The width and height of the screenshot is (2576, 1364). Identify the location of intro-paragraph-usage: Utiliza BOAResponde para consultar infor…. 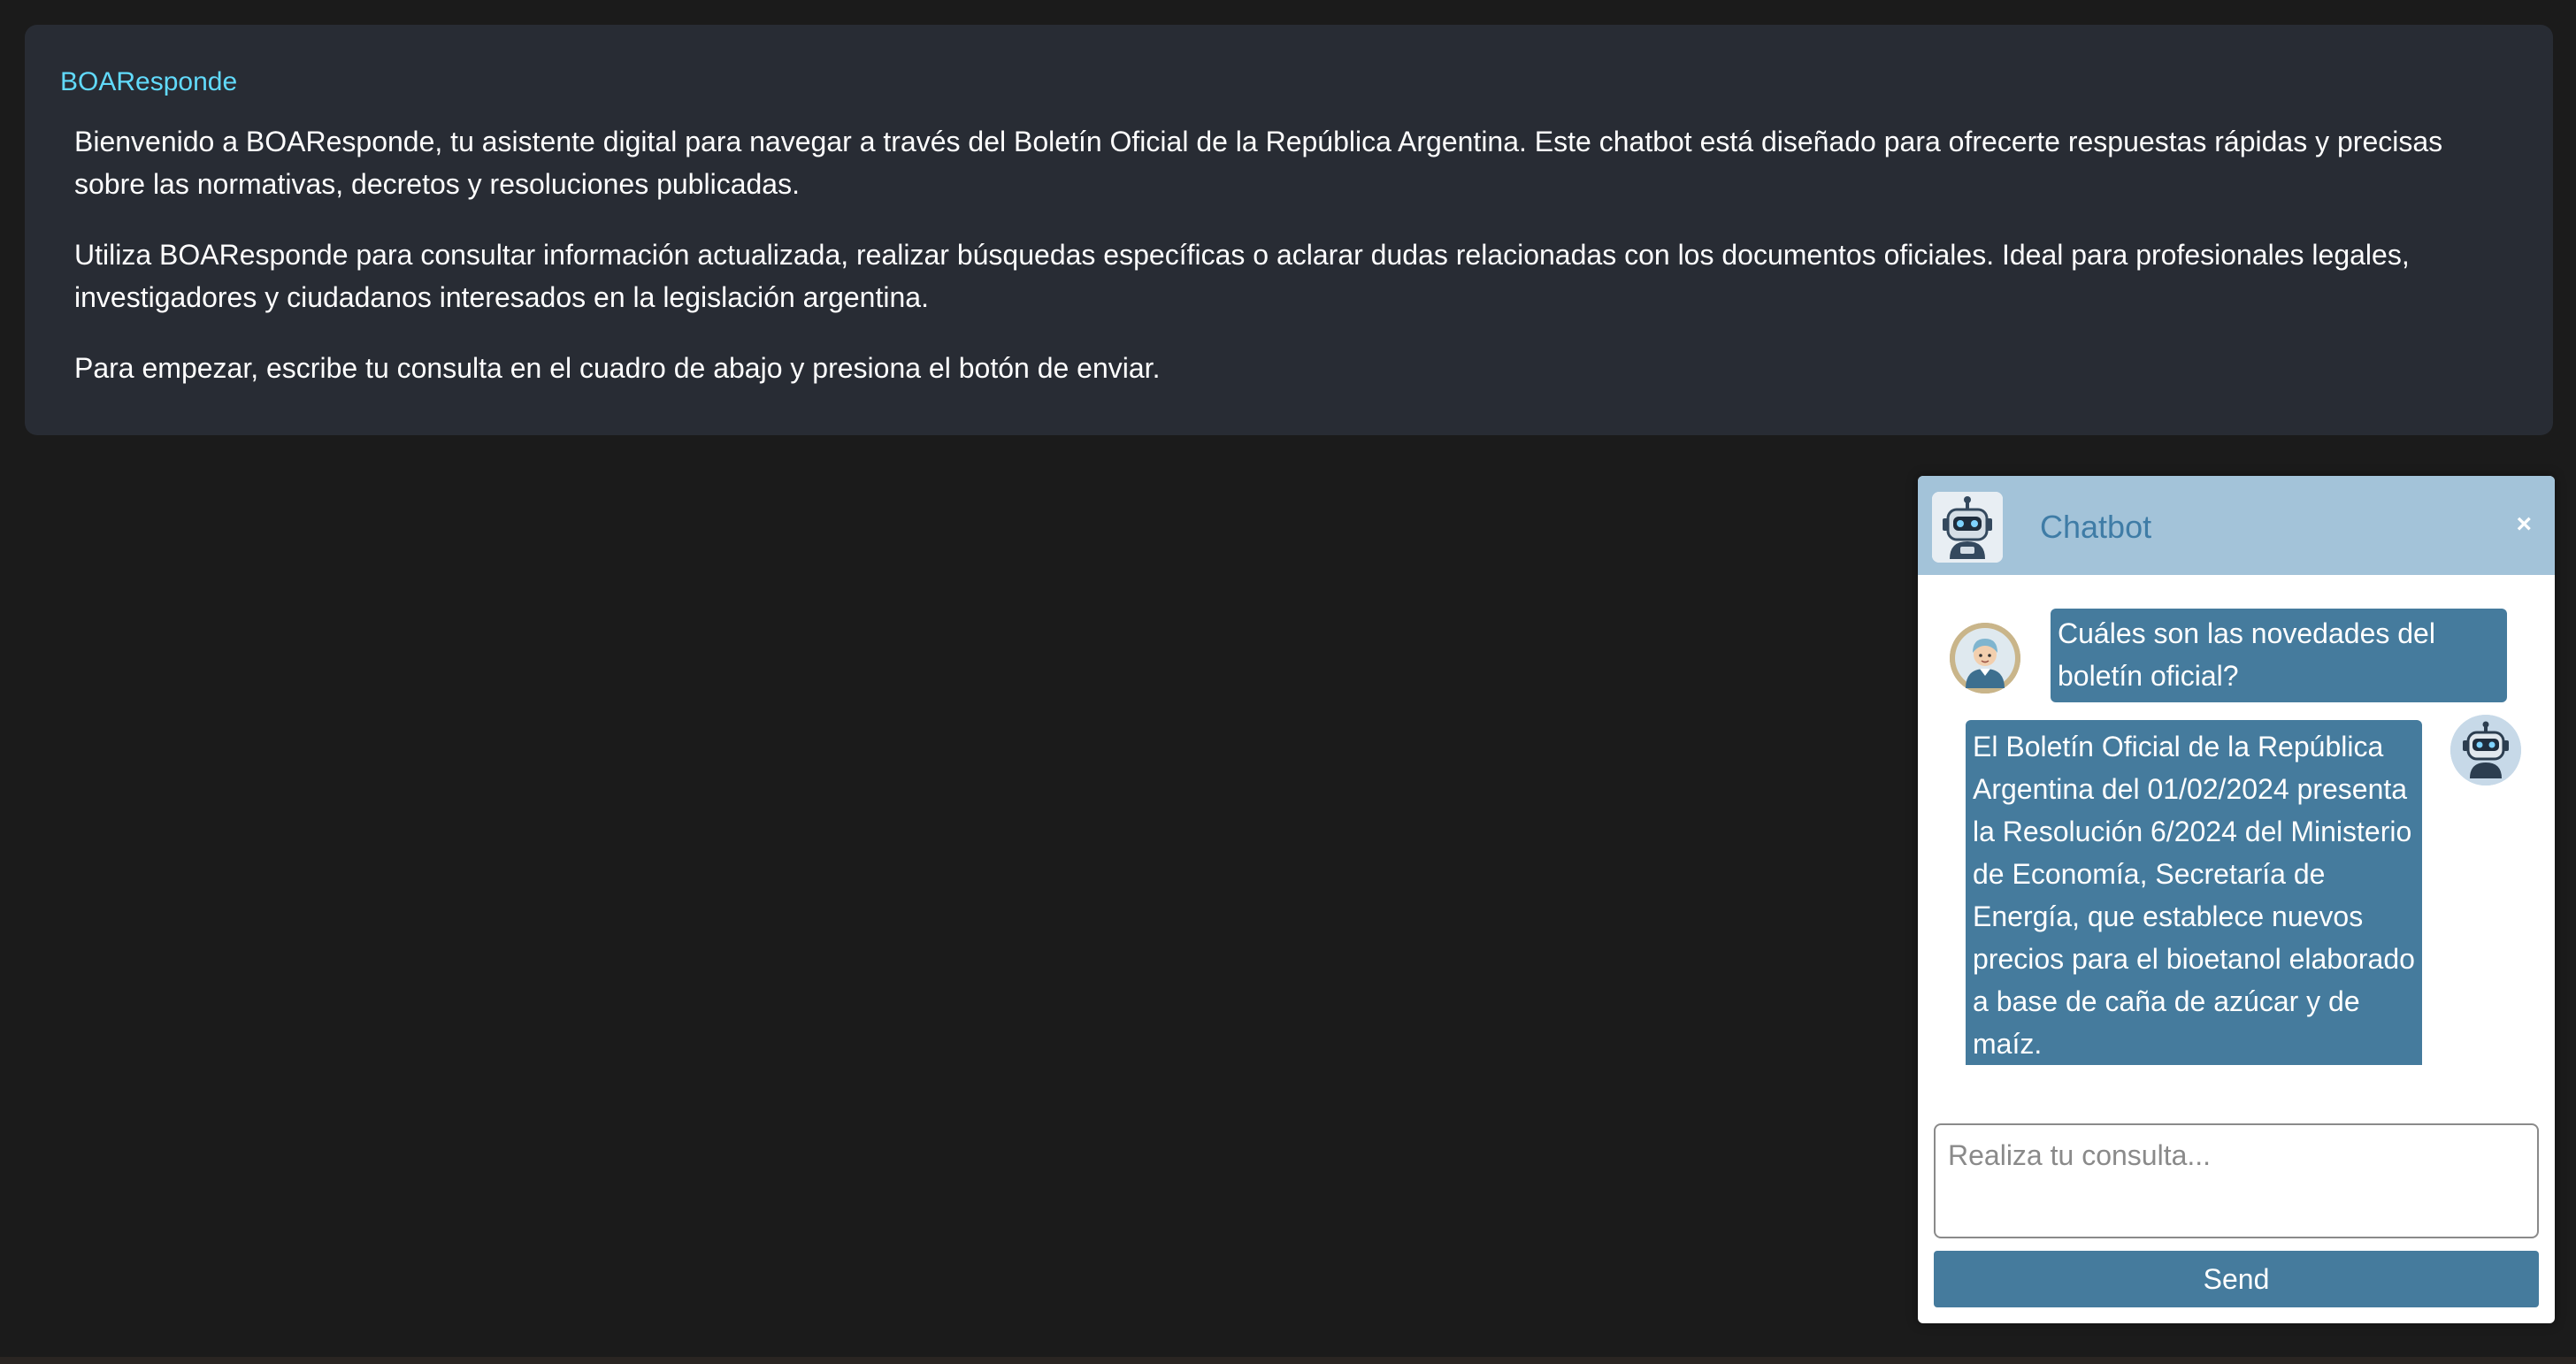
(1242, 276).